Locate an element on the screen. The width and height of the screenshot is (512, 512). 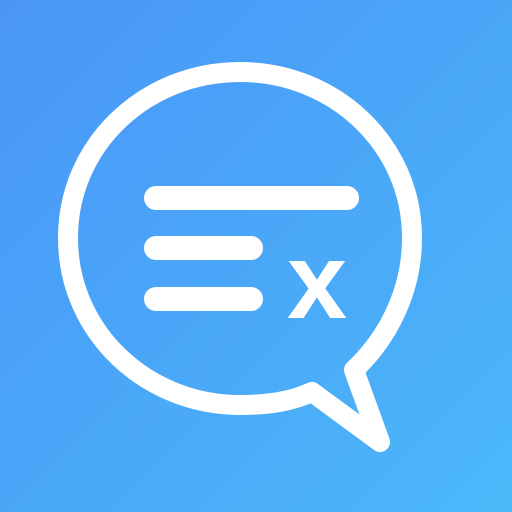
text-line-top is located at coordinates (251, 198).